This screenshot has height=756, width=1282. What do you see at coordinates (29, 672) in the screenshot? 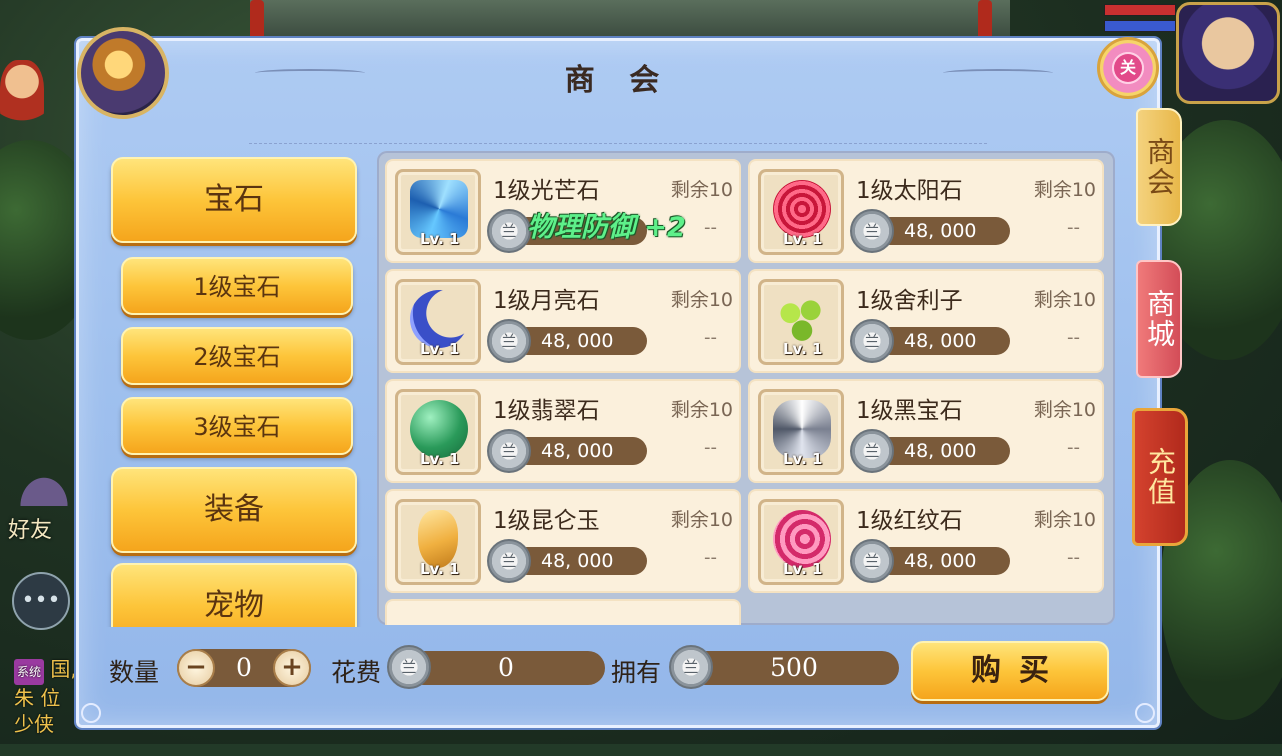
I see `system-tag: 系统` at bounding box center [29, 672].